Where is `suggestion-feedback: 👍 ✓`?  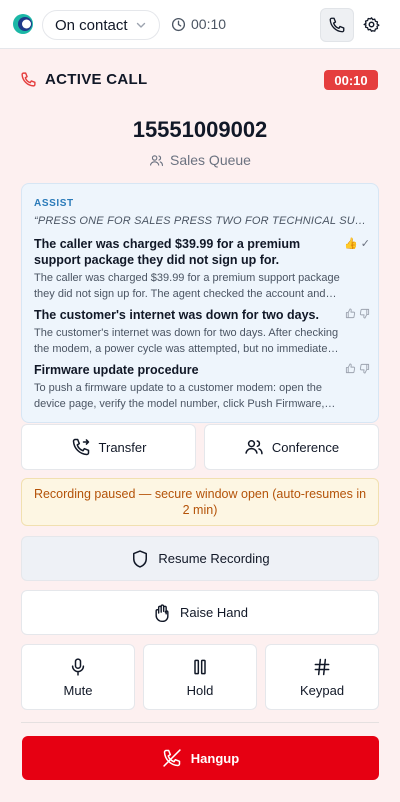
suggestion-feedback: 👍 ✓ is located at coordinates (357, 243).